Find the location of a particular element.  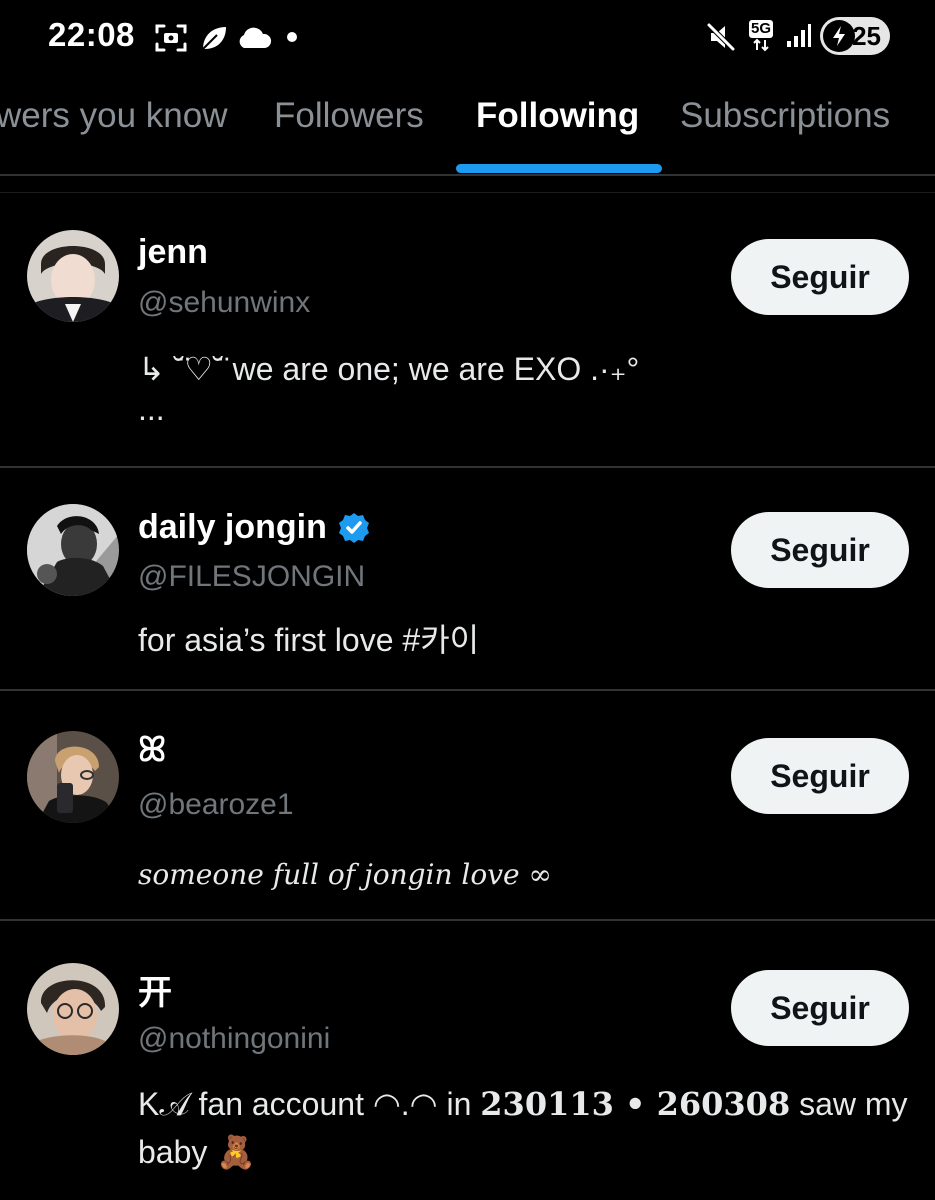

user-name: daily jongin is located at coordinates (254, 527).